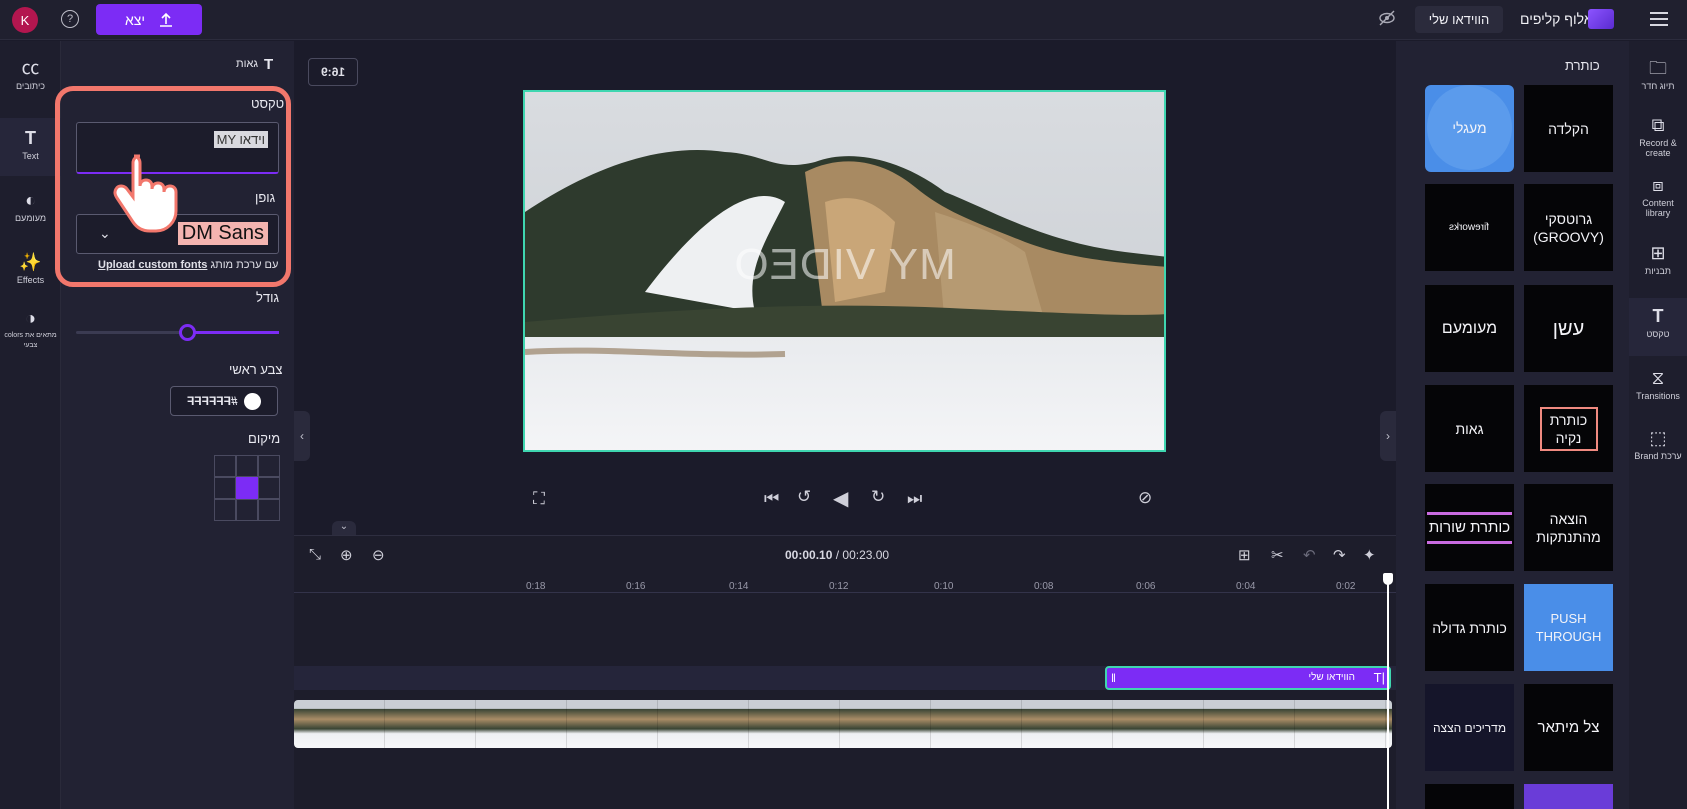  Describe the element at coordinates (212, 401) in the screenshot. I see `color-hex-value: #FFFFFF` at that location.